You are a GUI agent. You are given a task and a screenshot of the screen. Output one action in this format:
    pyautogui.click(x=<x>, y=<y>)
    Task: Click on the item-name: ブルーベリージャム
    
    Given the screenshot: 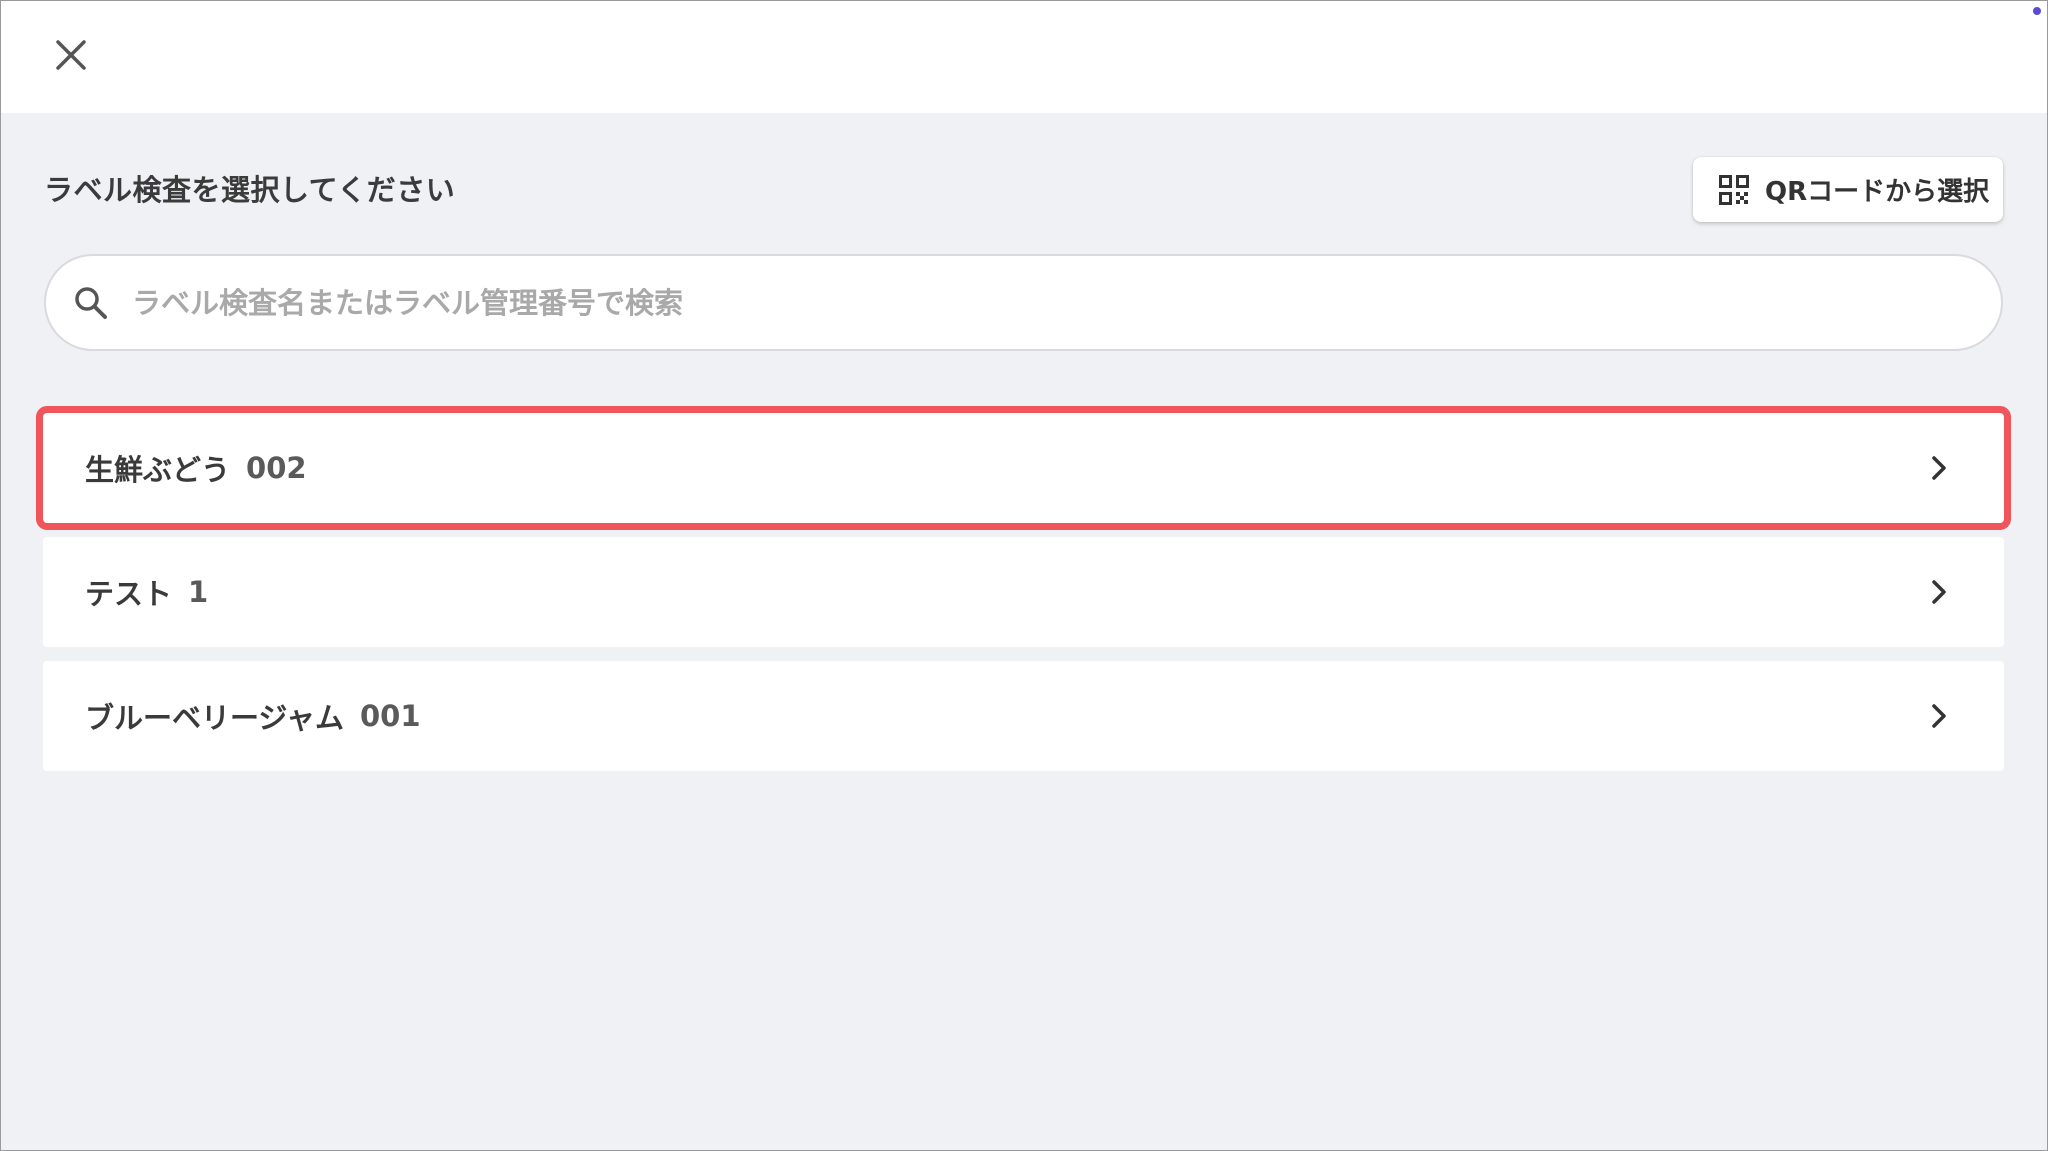 What is the action you would take?
    pyautogui.click(x=214, y=718)
    